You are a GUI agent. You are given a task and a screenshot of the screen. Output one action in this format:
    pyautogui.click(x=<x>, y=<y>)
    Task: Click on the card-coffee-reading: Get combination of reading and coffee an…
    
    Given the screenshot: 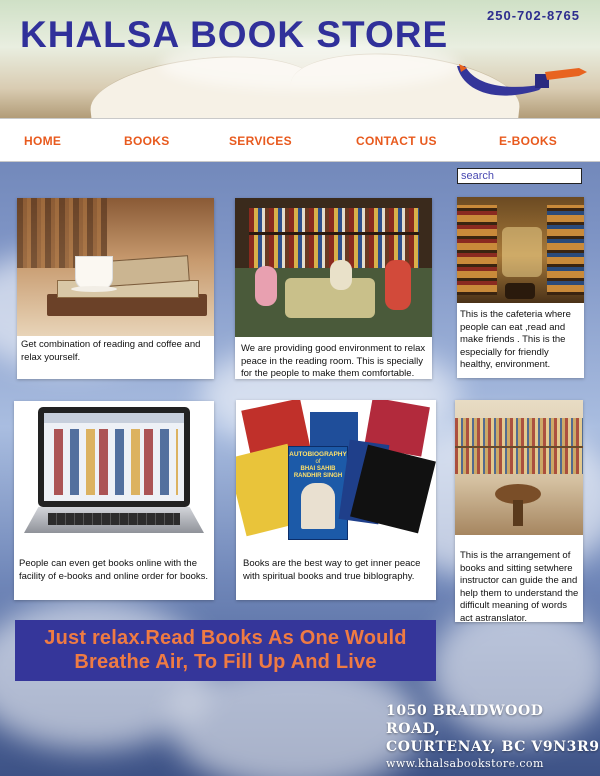 What is the action you would take?
    pyautogui.click(x=115, y=288)
    